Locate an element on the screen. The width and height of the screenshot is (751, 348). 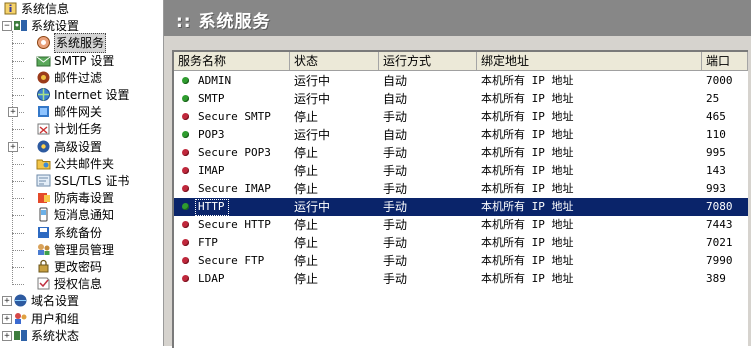
port-cell: 7443 is located at coordinates (719, 224).